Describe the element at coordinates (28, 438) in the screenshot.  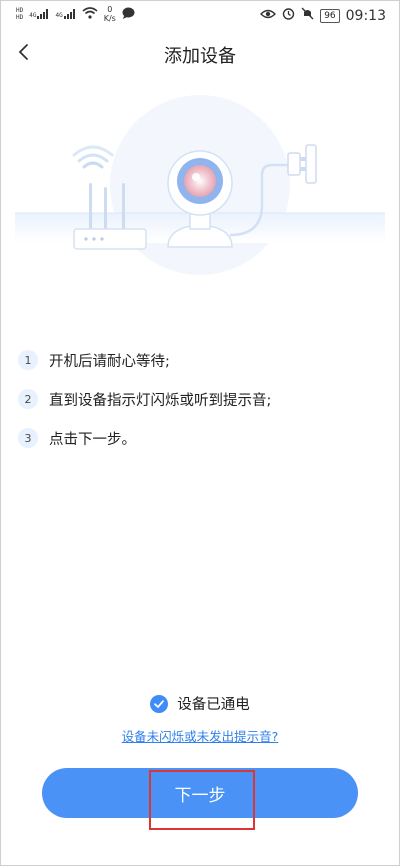
I see `step-number: 3` at that location.